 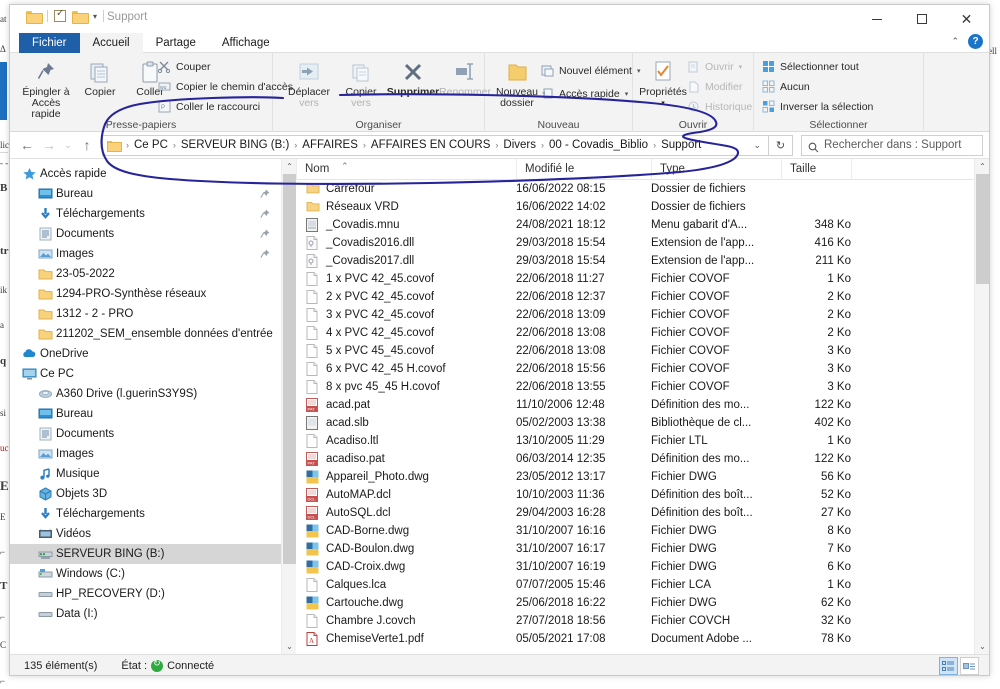 I want to click on move-to-button: Déplacer vers, so click(x=309, y=83).